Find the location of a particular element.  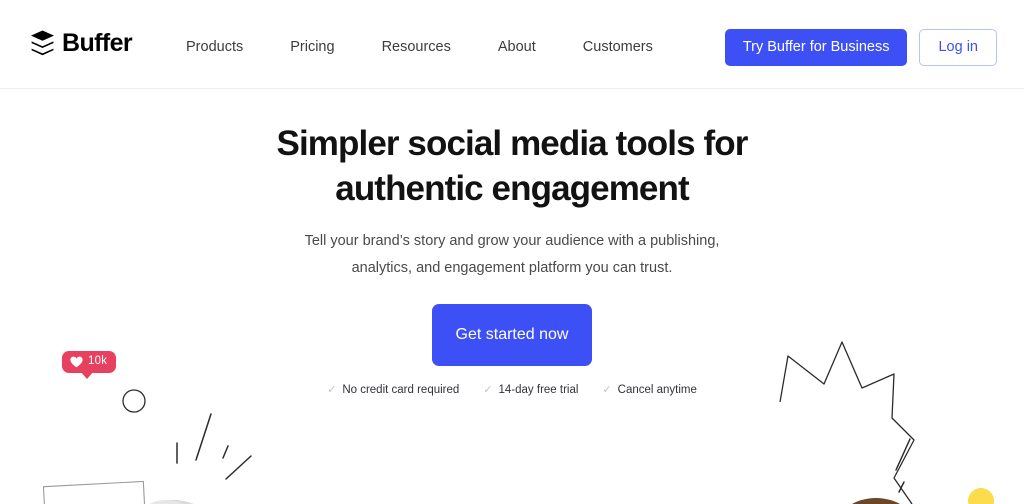

trust-item-free-trial: ✓ 14-day free trial is located at coordinates (531, 390).